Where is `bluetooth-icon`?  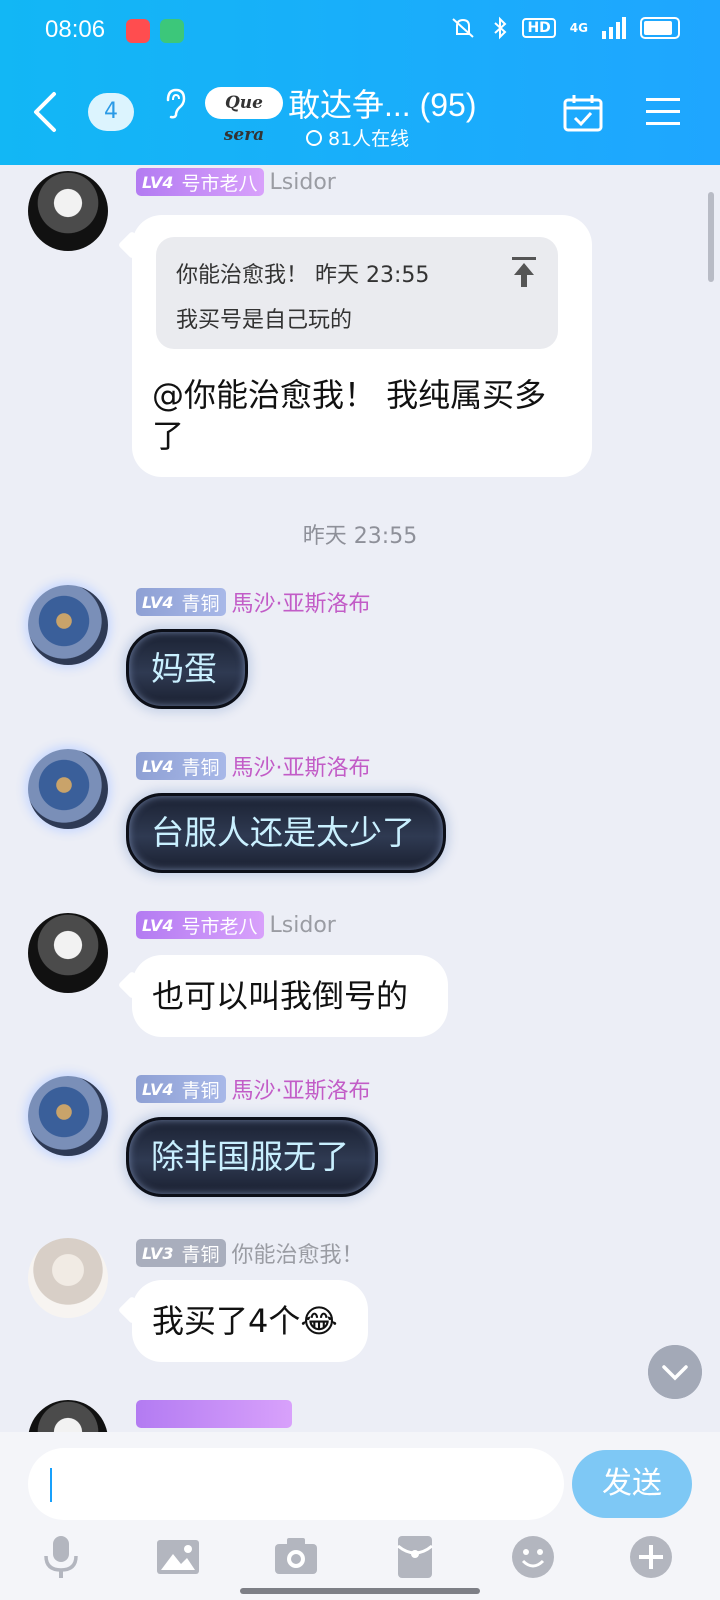 bluetooth-icon is located at coordinates (500, 28).